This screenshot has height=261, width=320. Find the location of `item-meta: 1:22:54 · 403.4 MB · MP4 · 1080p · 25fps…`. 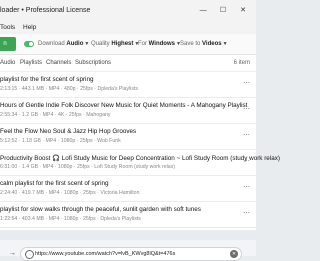

item-meta: 1:22:54 · 403.4 MB · MP4 · 1080p · 25fps… is located at coordinates (70, 219).